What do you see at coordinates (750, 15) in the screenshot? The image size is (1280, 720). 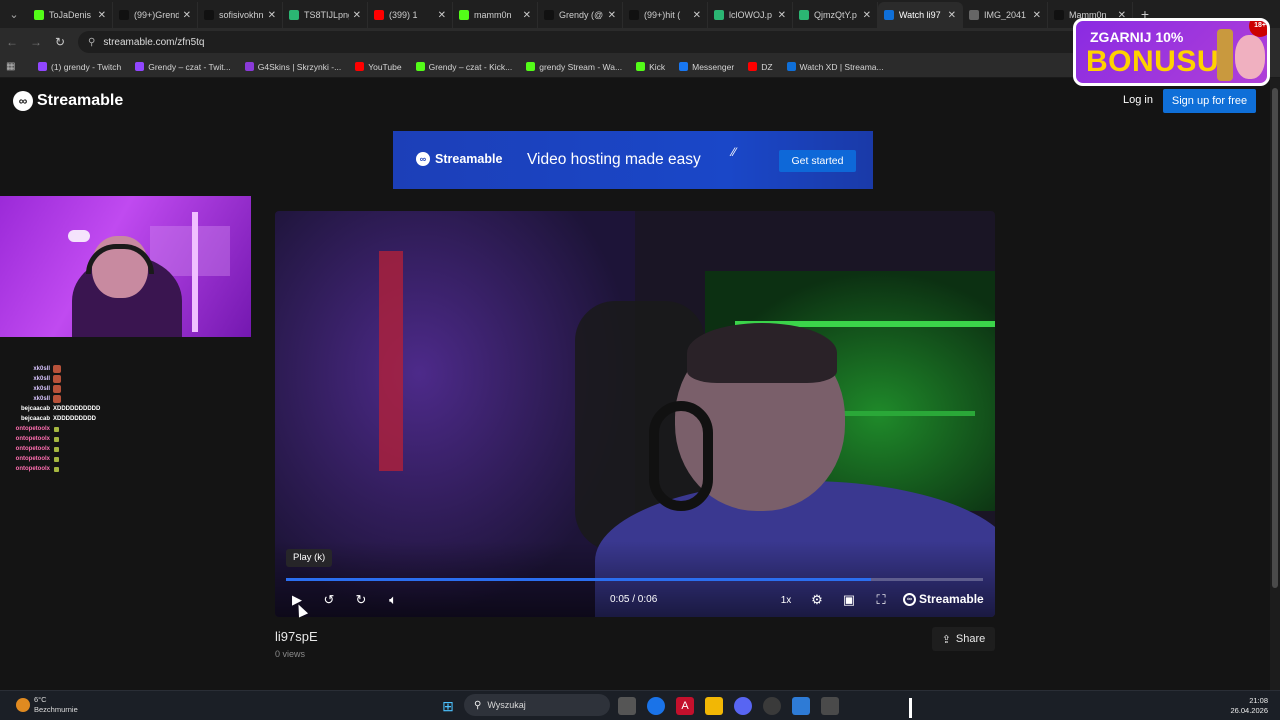 I see `browser-tab: lclOWOJ.p ✕` at bounding box center [750, 15].